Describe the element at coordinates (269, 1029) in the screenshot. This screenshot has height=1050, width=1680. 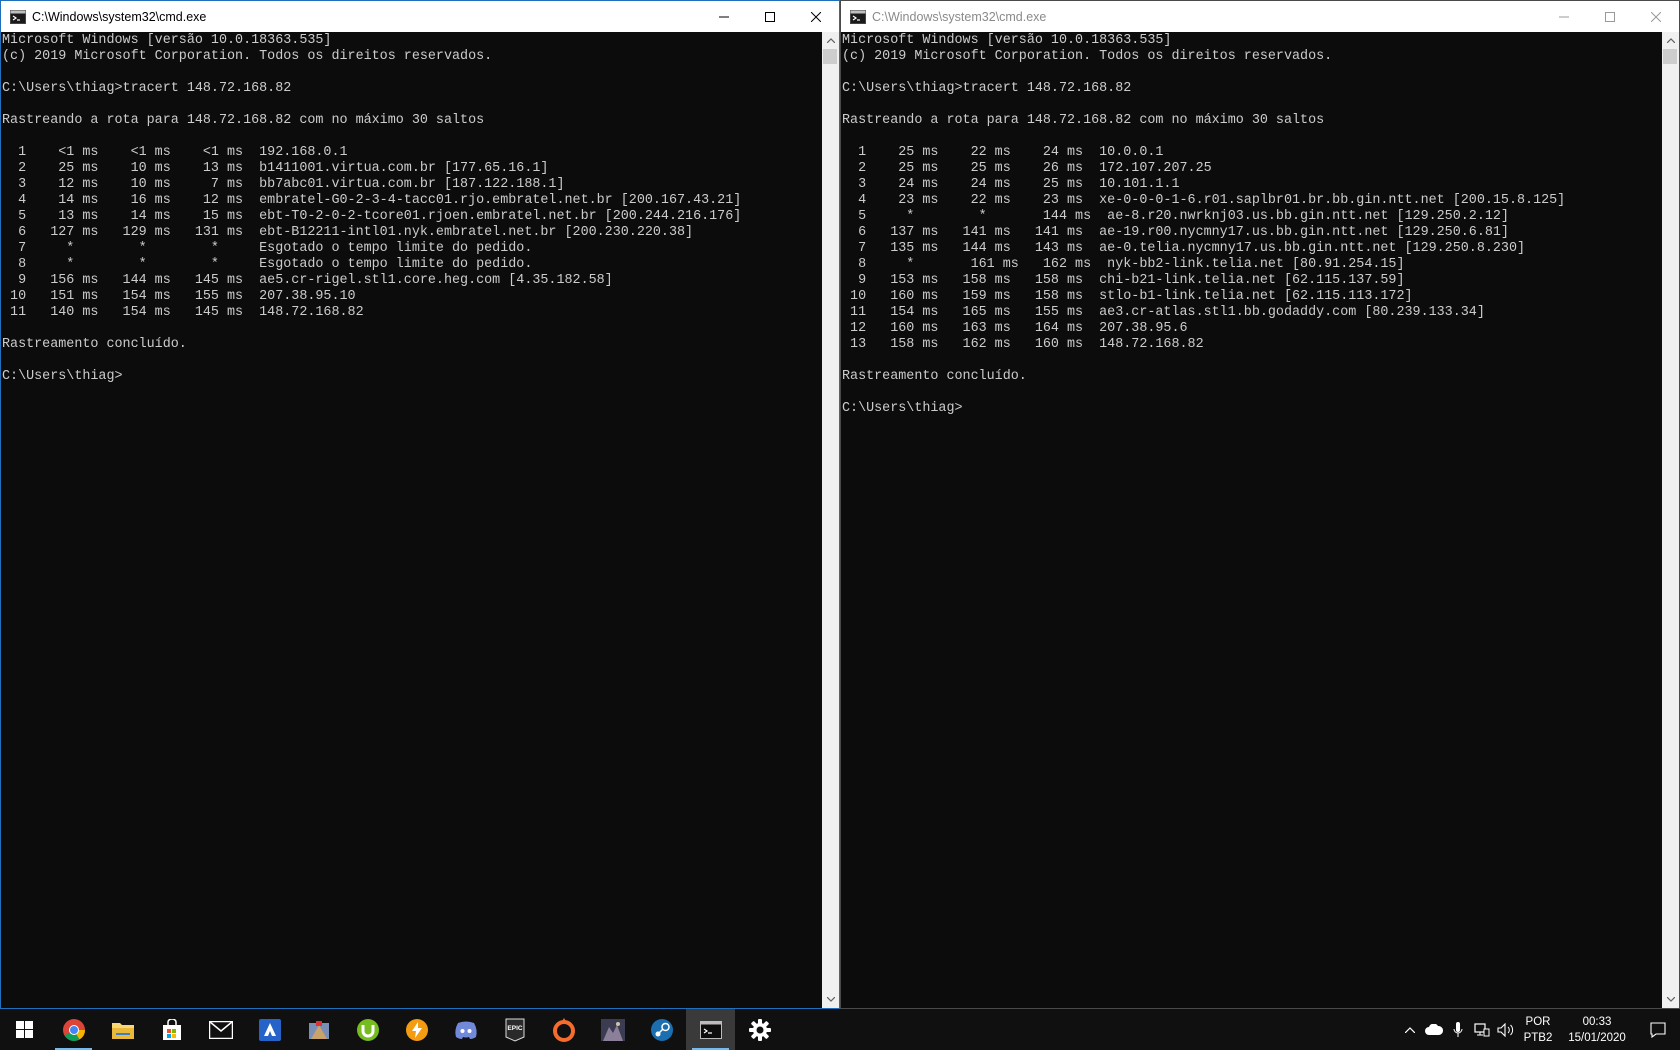
I see `azure-icon` at that location.